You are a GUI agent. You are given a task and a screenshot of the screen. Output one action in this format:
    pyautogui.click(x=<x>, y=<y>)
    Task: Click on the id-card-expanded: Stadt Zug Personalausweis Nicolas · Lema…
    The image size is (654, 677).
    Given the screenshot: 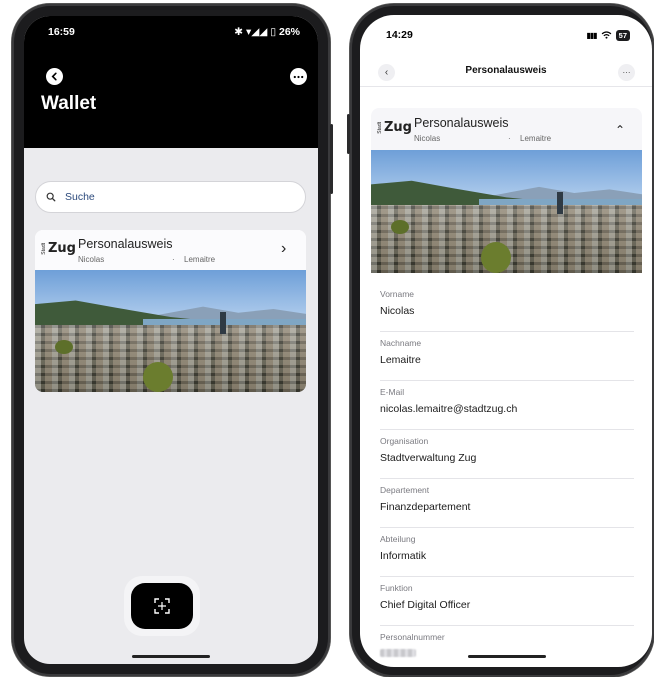 What is the action you would take?
    pyautogui.click(x=506, y=190)
    